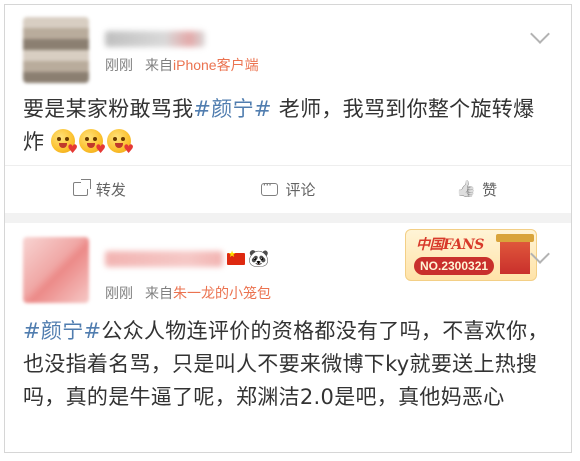 The height and width of the screenshot is (461, 580). What do you see at coordinates (490, 189) in the screenshot?
I see `like-label: 赞` at bounding box center [490, 189].